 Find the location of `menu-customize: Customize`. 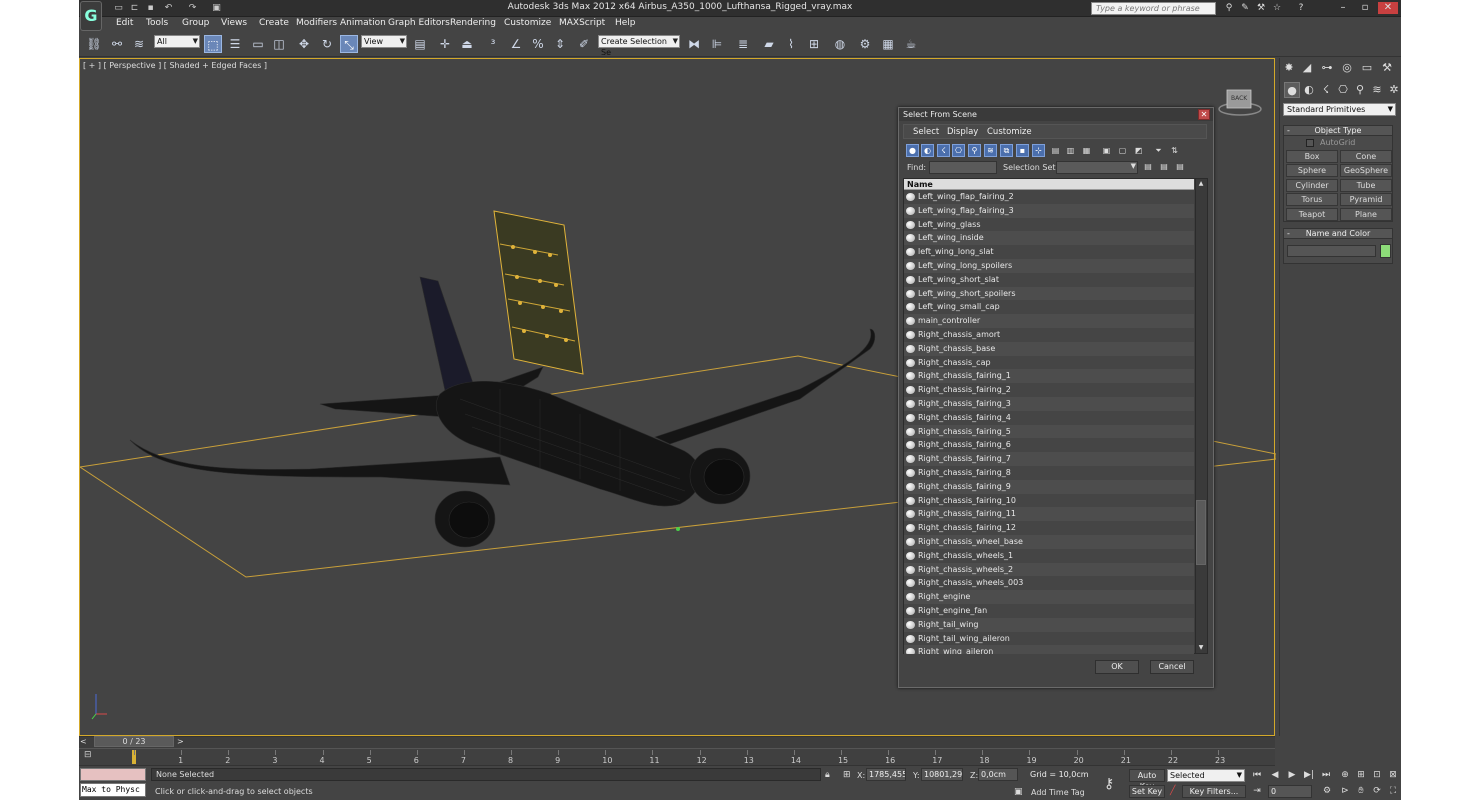

menu-customize: Customize is located at coordinates (527, 23).